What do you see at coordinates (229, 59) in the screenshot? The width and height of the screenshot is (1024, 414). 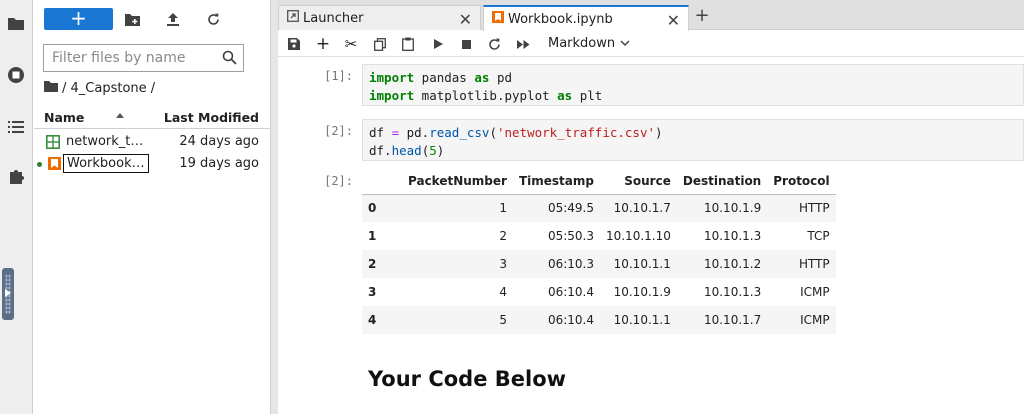 I see `search-icon` at bounding box center [229, 59].